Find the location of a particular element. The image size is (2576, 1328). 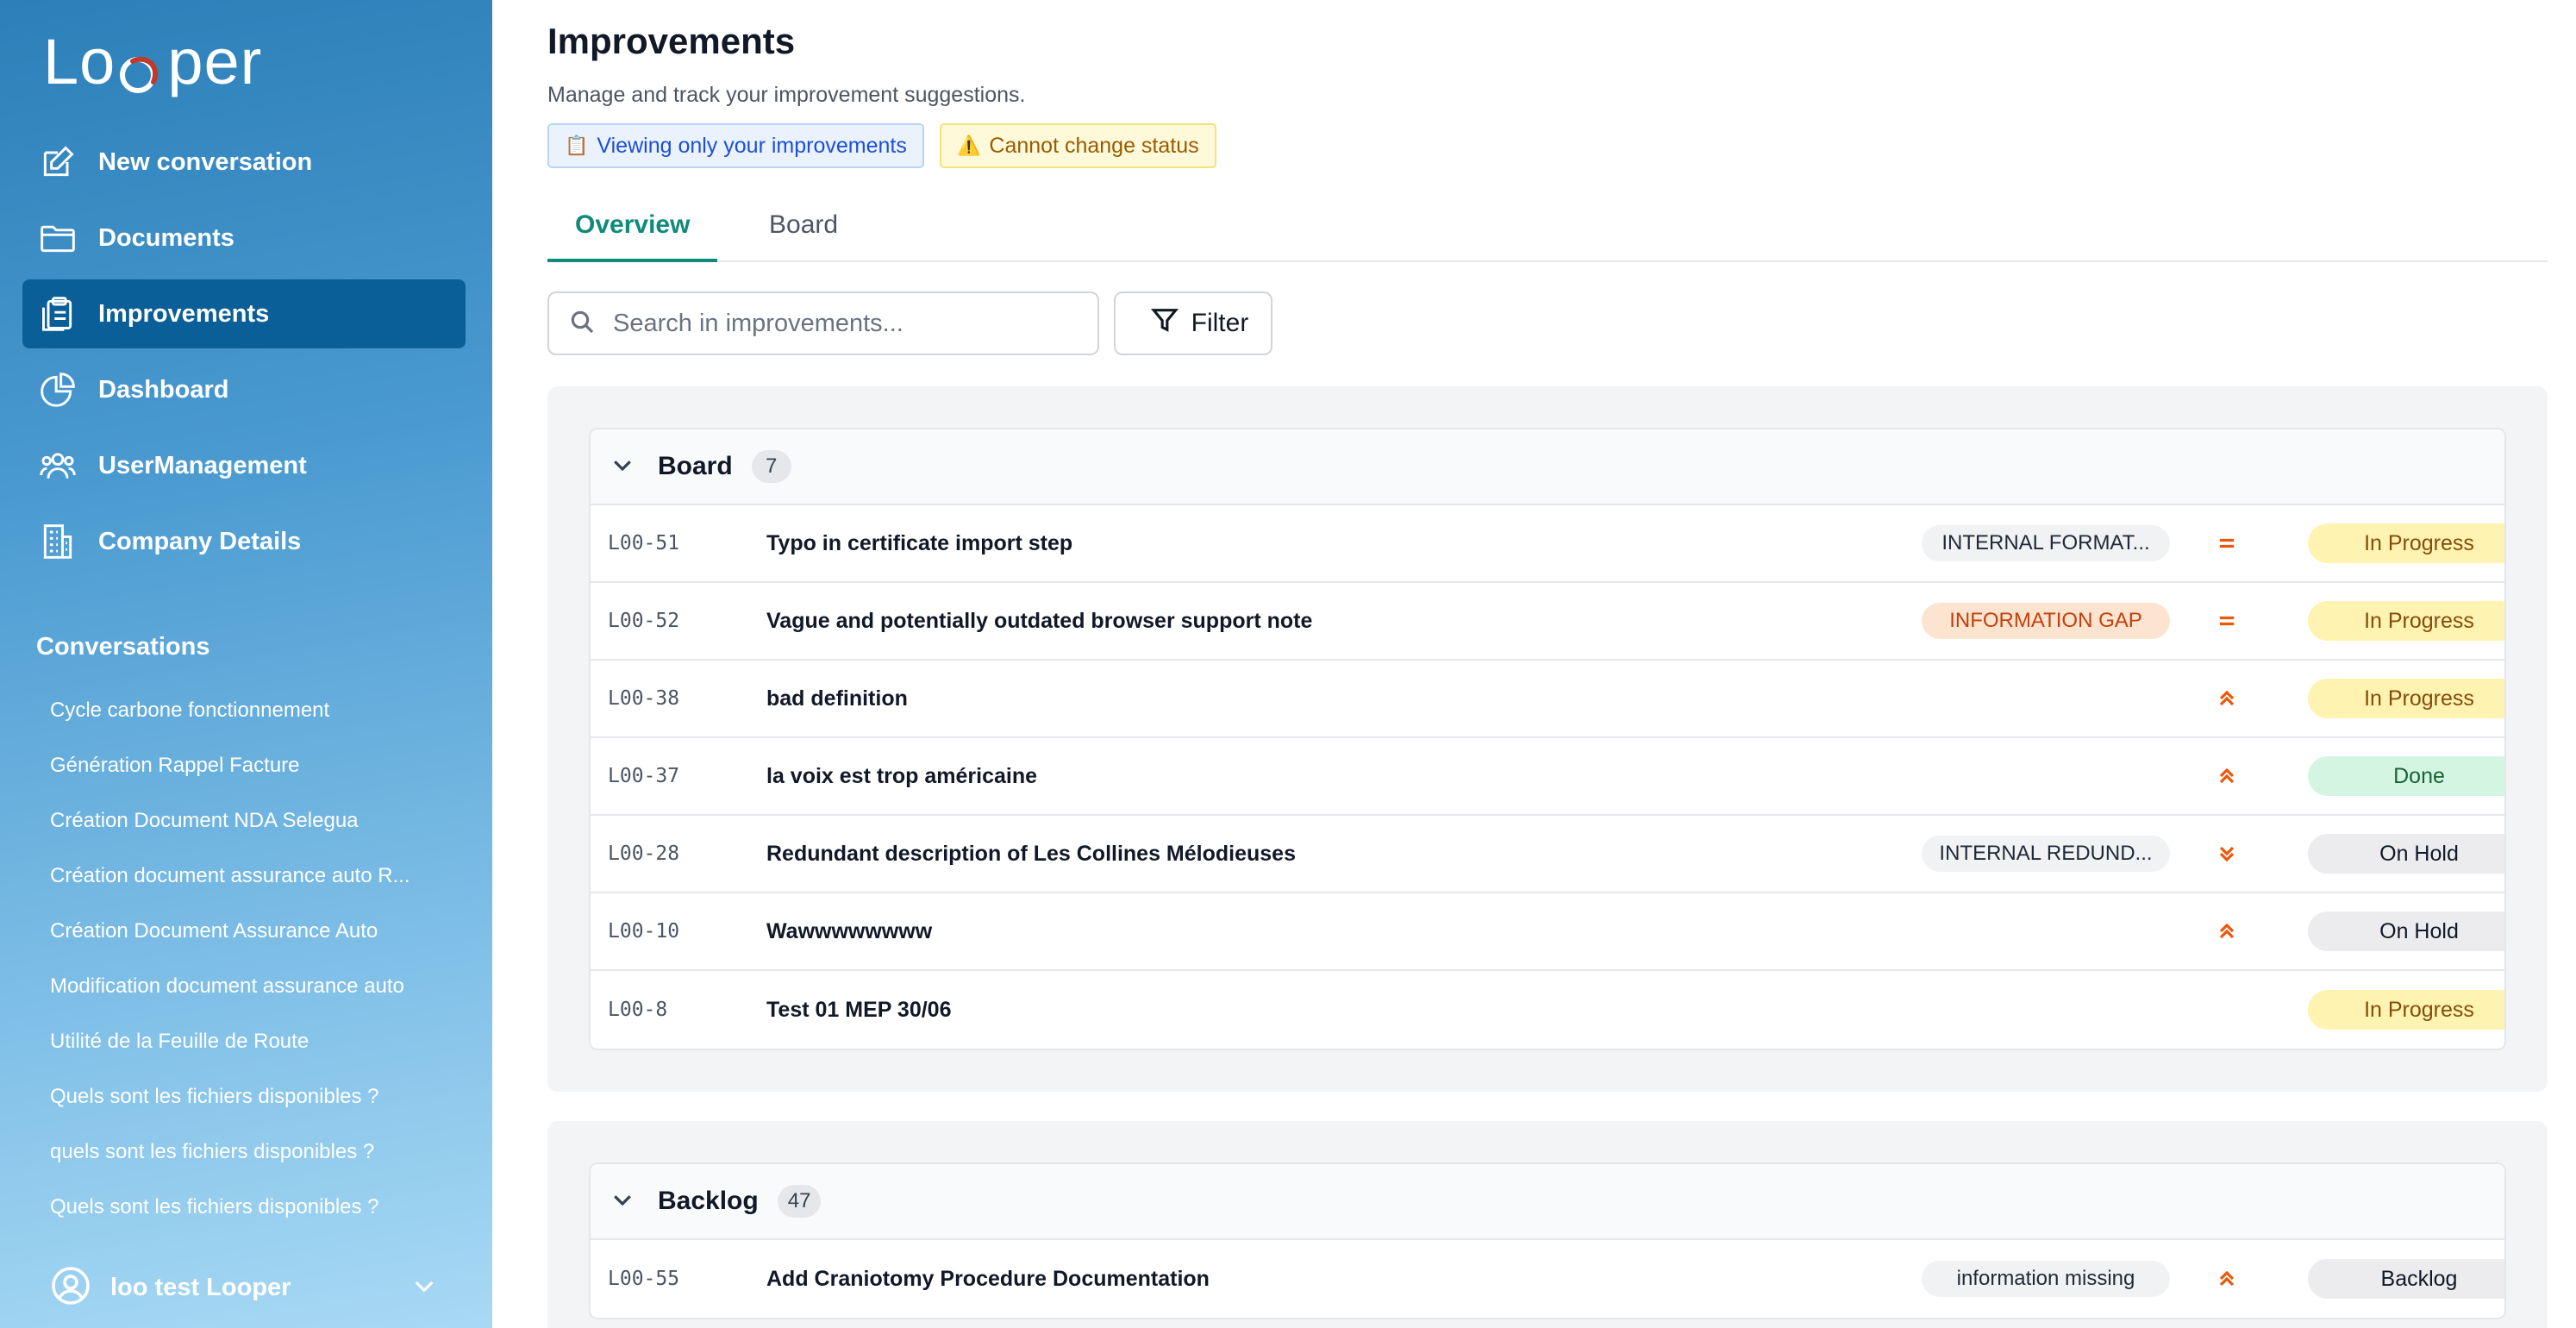

logo: Lo per is located at coordinates (152, 61).